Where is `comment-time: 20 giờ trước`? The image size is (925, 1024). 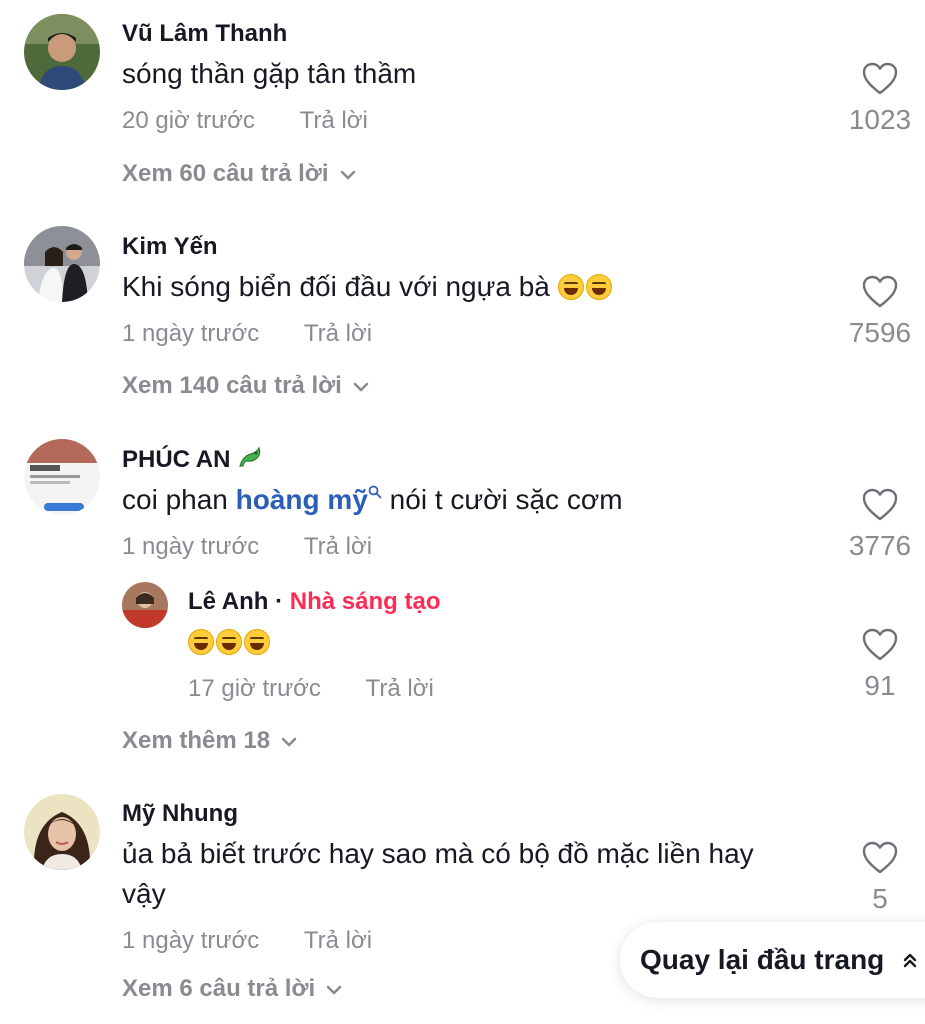
comment-time: 20 giờ trước is located at coordinates (188, 120).